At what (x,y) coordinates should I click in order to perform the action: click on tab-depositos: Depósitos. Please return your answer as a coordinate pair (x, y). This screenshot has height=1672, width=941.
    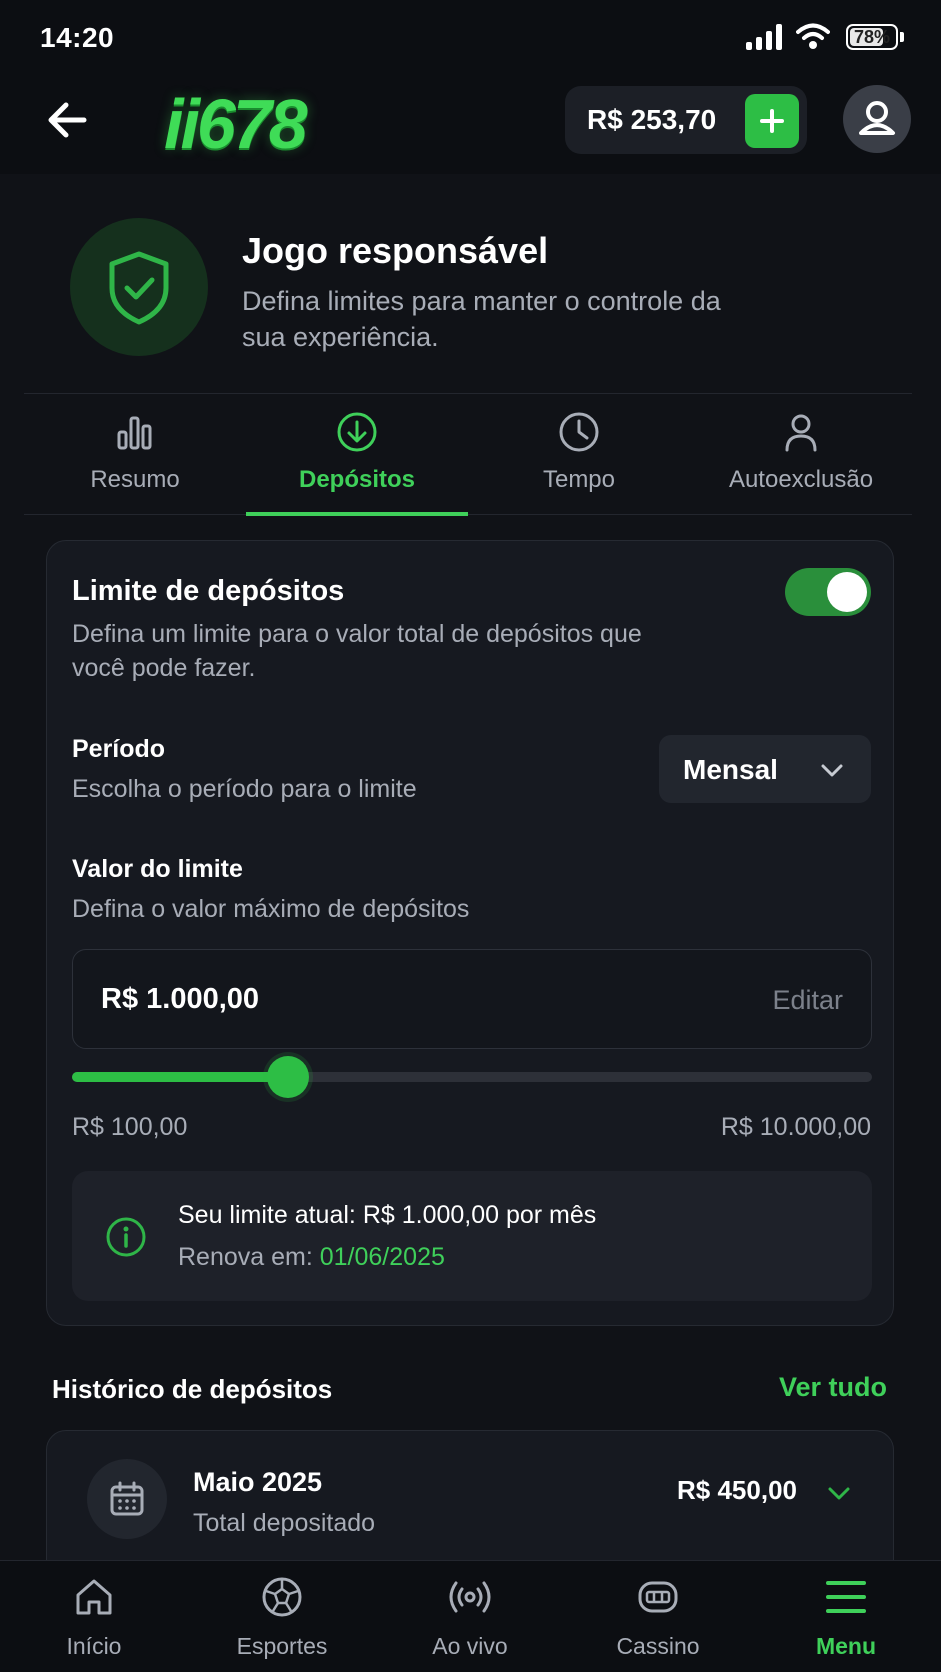
    Looking at the image, I should click on (357, 455).